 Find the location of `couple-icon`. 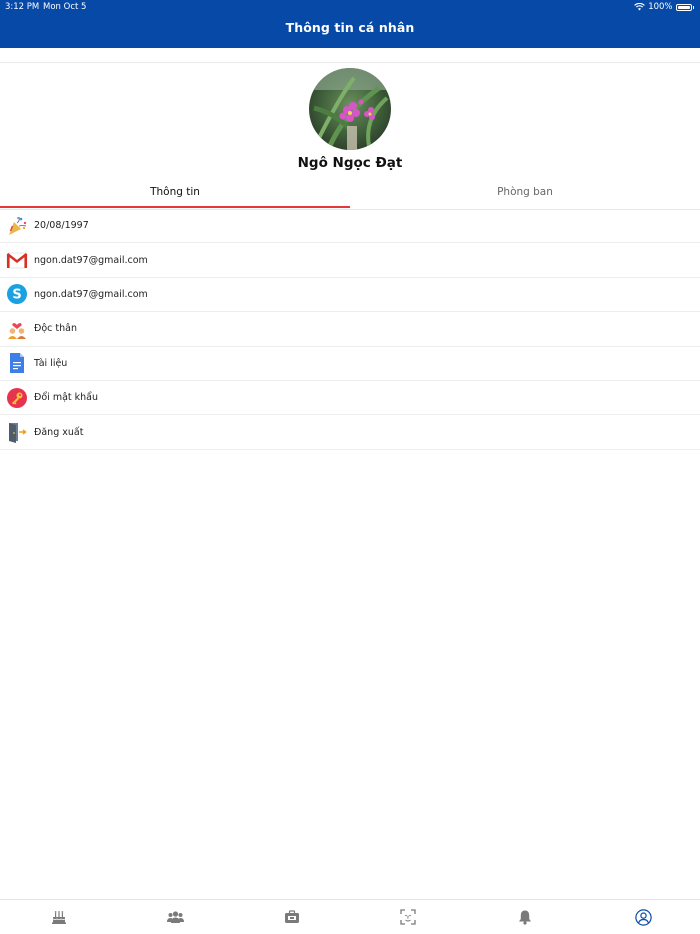

couple-icon is located at coordinates (17, 329).